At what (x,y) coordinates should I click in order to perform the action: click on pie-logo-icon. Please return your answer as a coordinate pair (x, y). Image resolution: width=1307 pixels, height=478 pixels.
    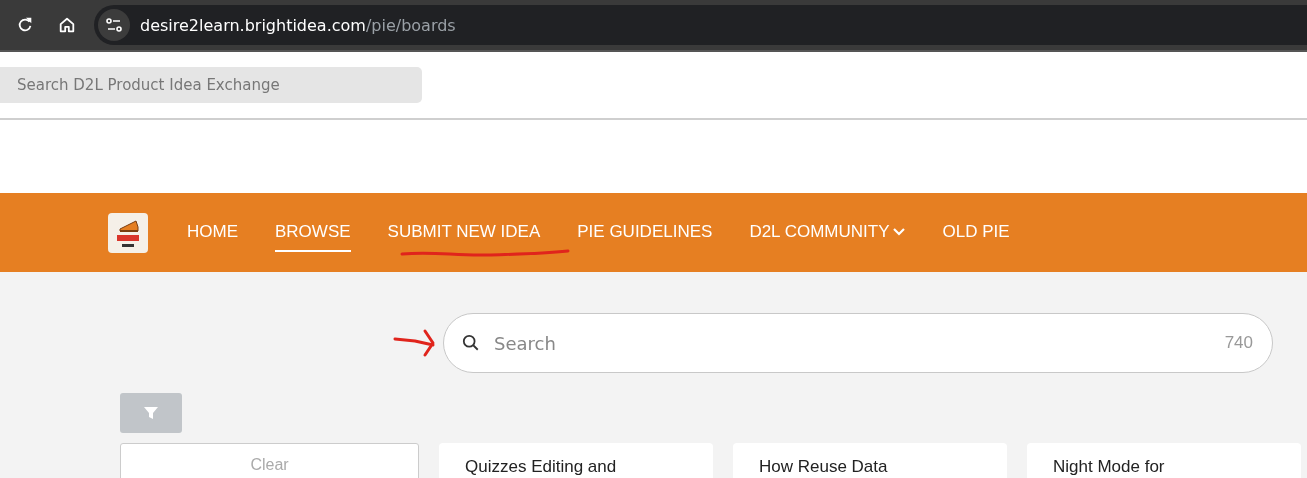
    Looking at the image, I should click on (128, 232).